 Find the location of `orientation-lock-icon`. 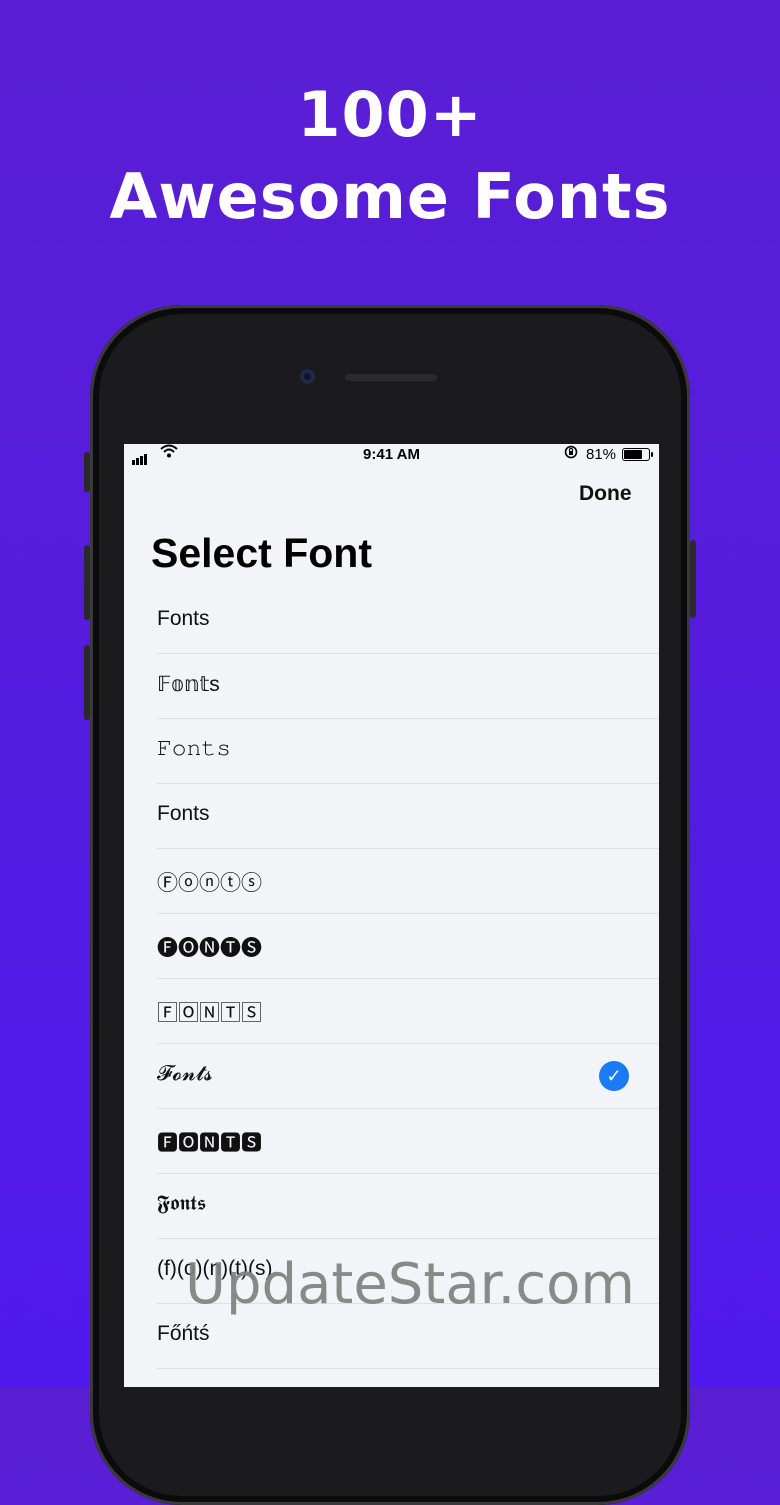

orientation-lock-icon is located at coordinates (571, 453).